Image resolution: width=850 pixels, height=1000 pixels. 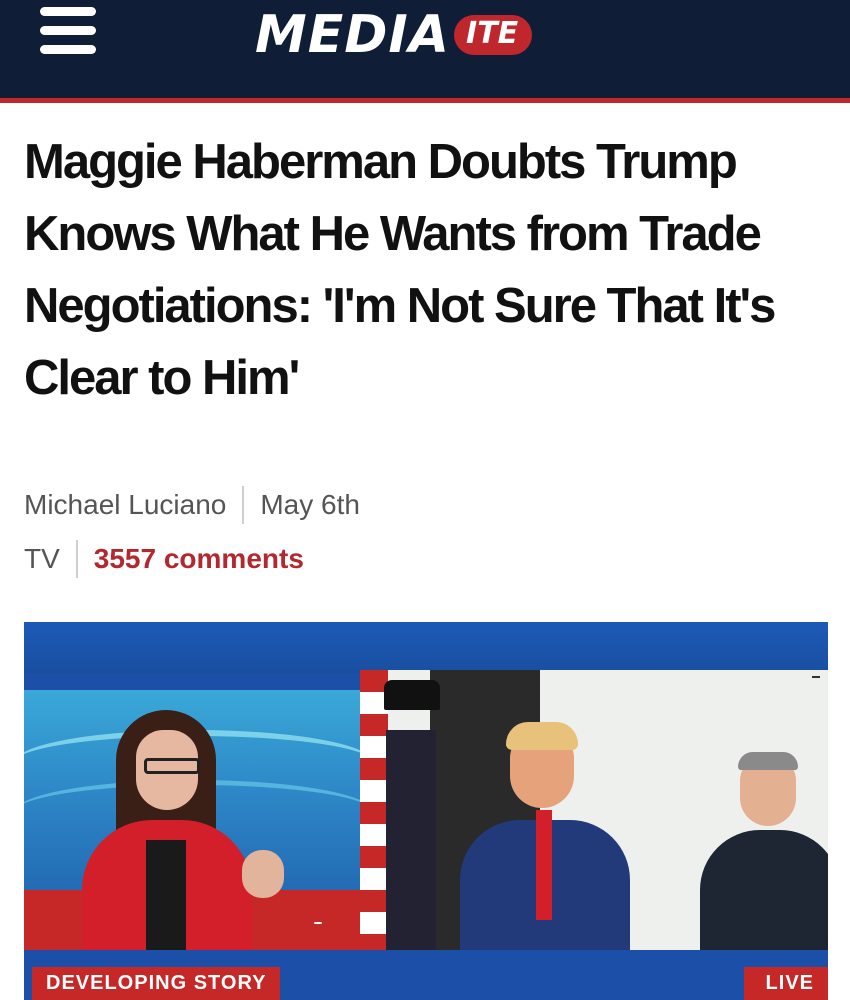 What do you see at coordinates (243, 505) in the screenshot?
I see `byline-divider` at bounding box center [243, 505].